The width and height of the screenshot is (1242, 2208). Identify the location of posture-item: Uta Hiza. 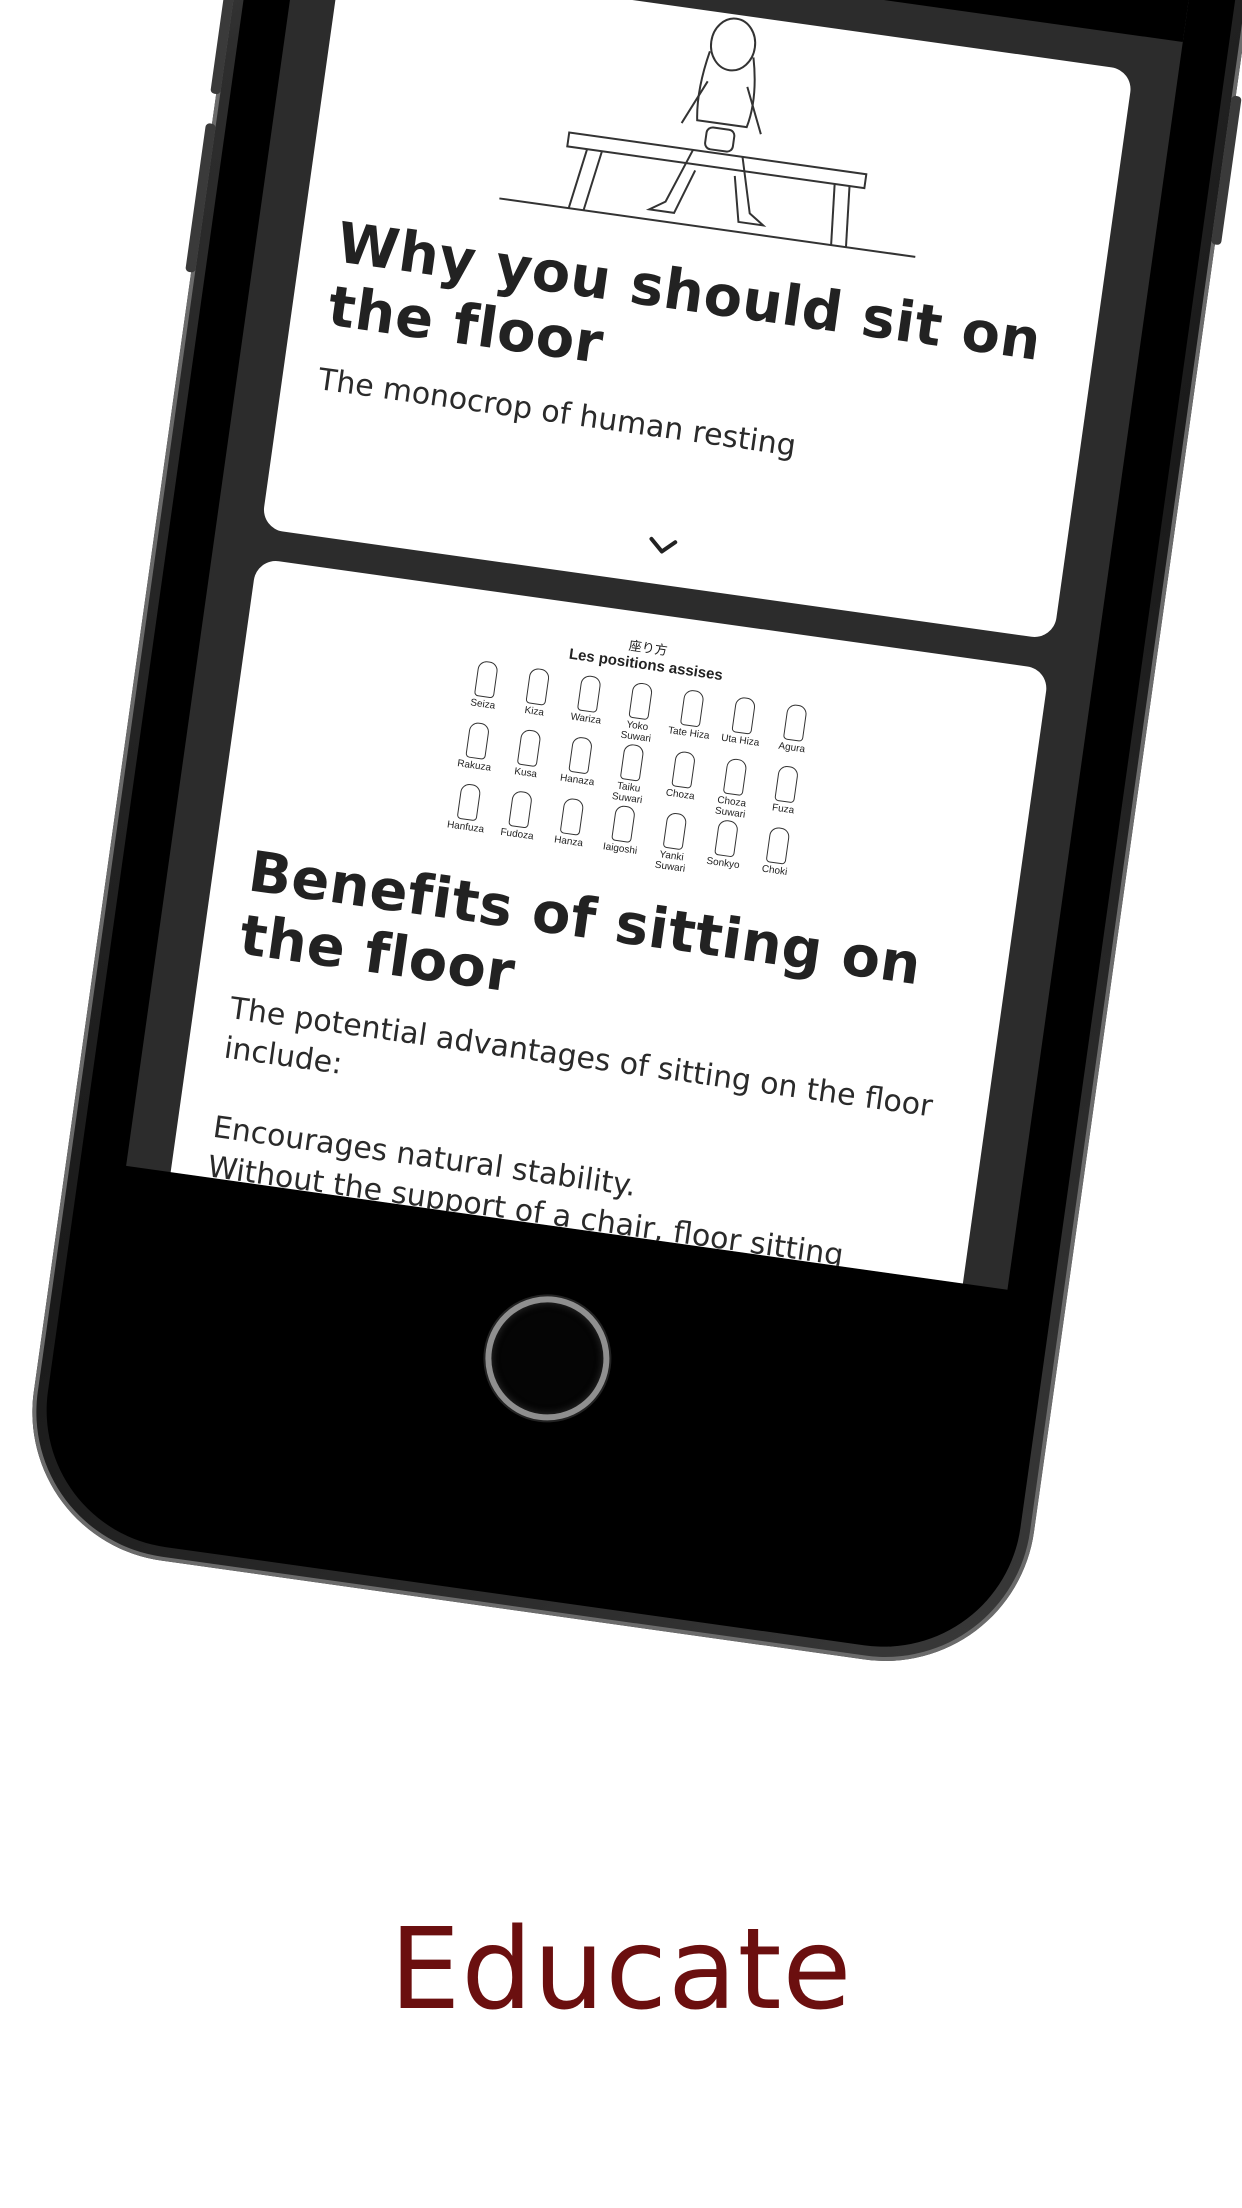
(742, 726).